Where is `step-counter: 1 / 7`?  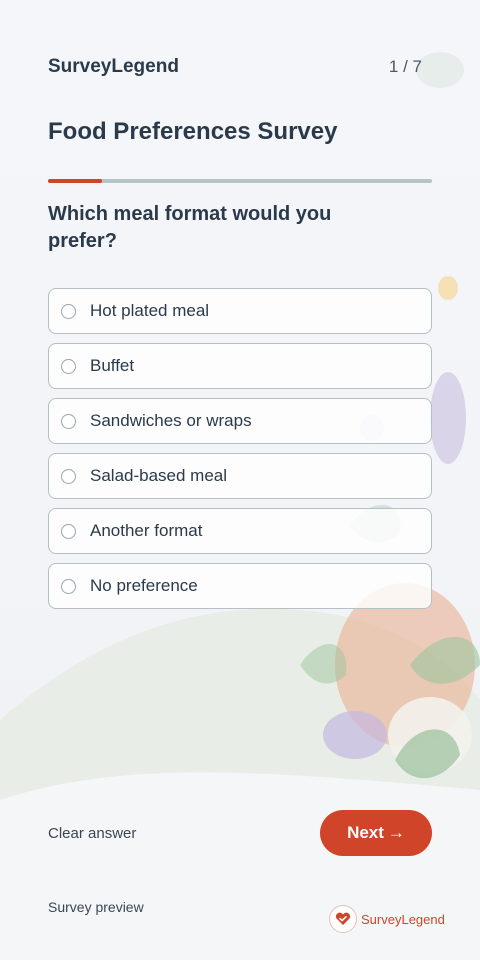 step-counter: 1 / 7 is located at coordinates (405, 66).